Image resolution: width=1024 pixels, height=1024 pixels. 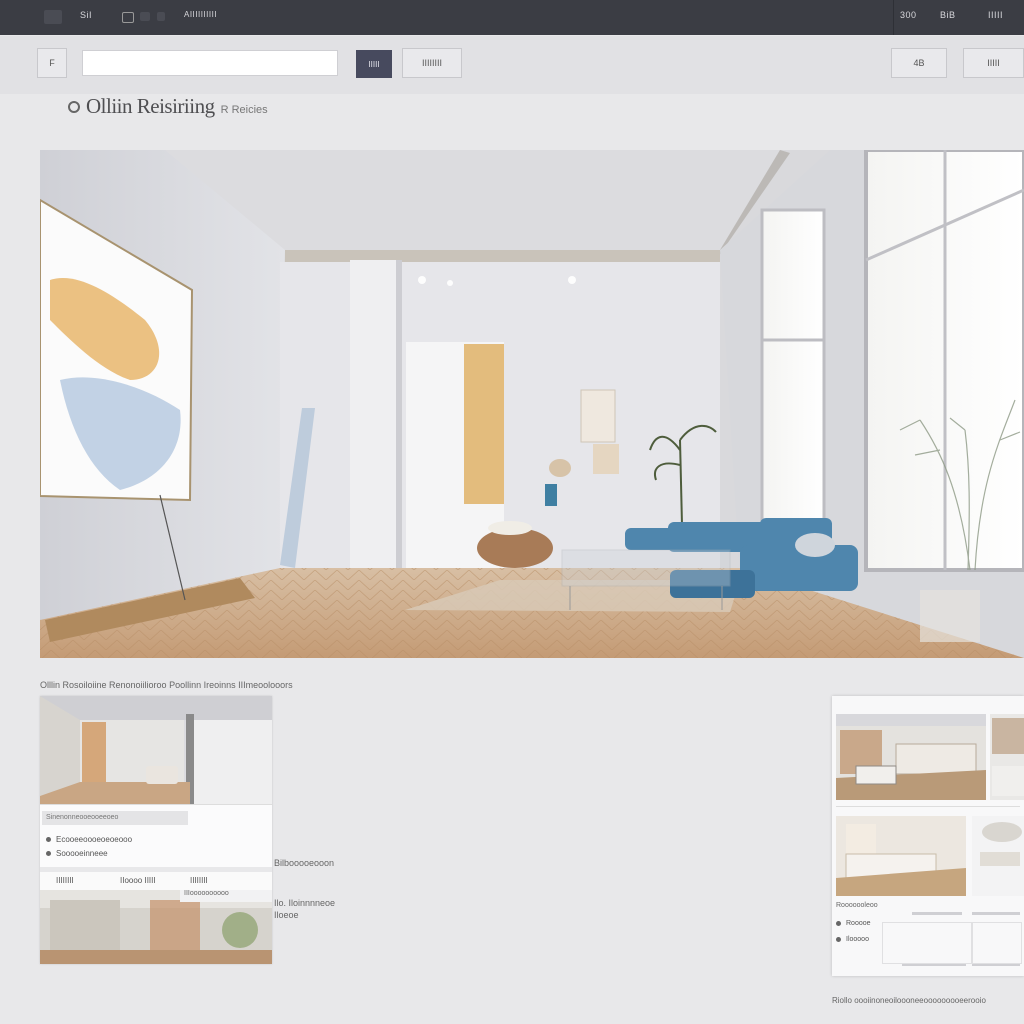 I want to click on secondary-button: IIIIIIII, so click(x=432, y=63).